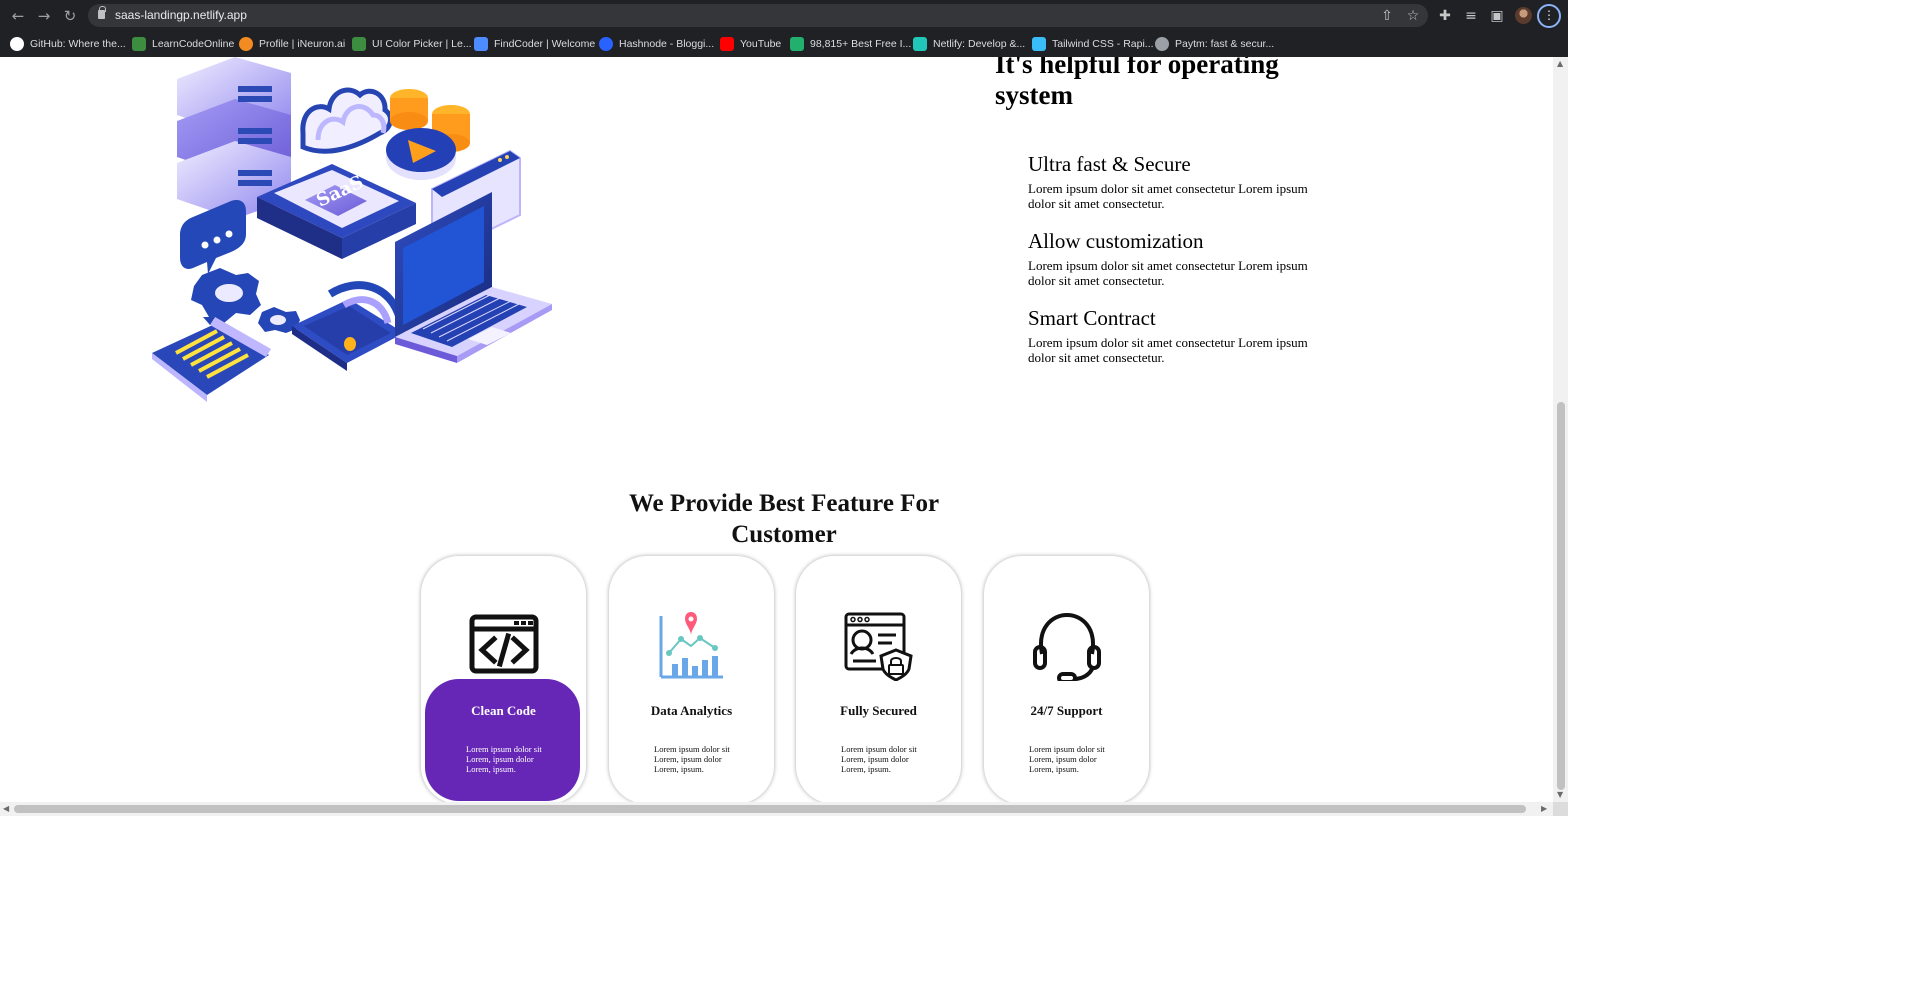  I want to click on side-panel-icon: ▣, so click(1497, 16).